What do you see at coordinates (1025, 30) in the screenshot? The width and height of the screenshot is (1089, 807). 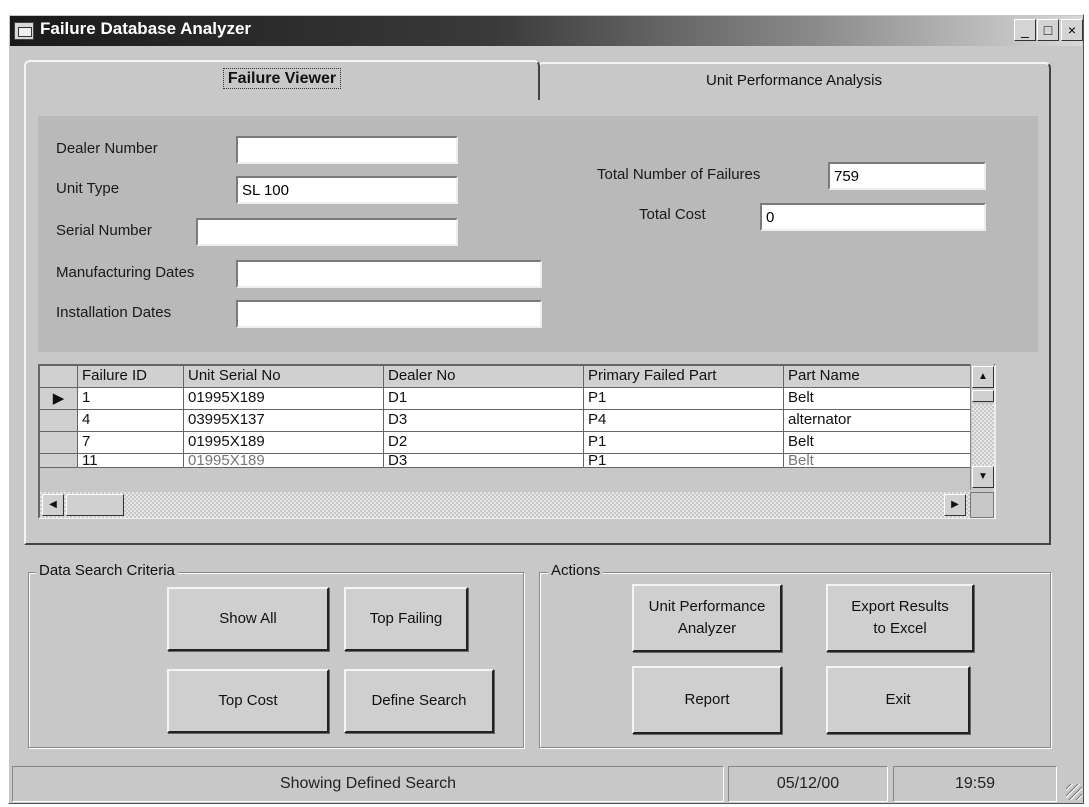 I see `minimize-button: _` at bounding box center [1025, 30].